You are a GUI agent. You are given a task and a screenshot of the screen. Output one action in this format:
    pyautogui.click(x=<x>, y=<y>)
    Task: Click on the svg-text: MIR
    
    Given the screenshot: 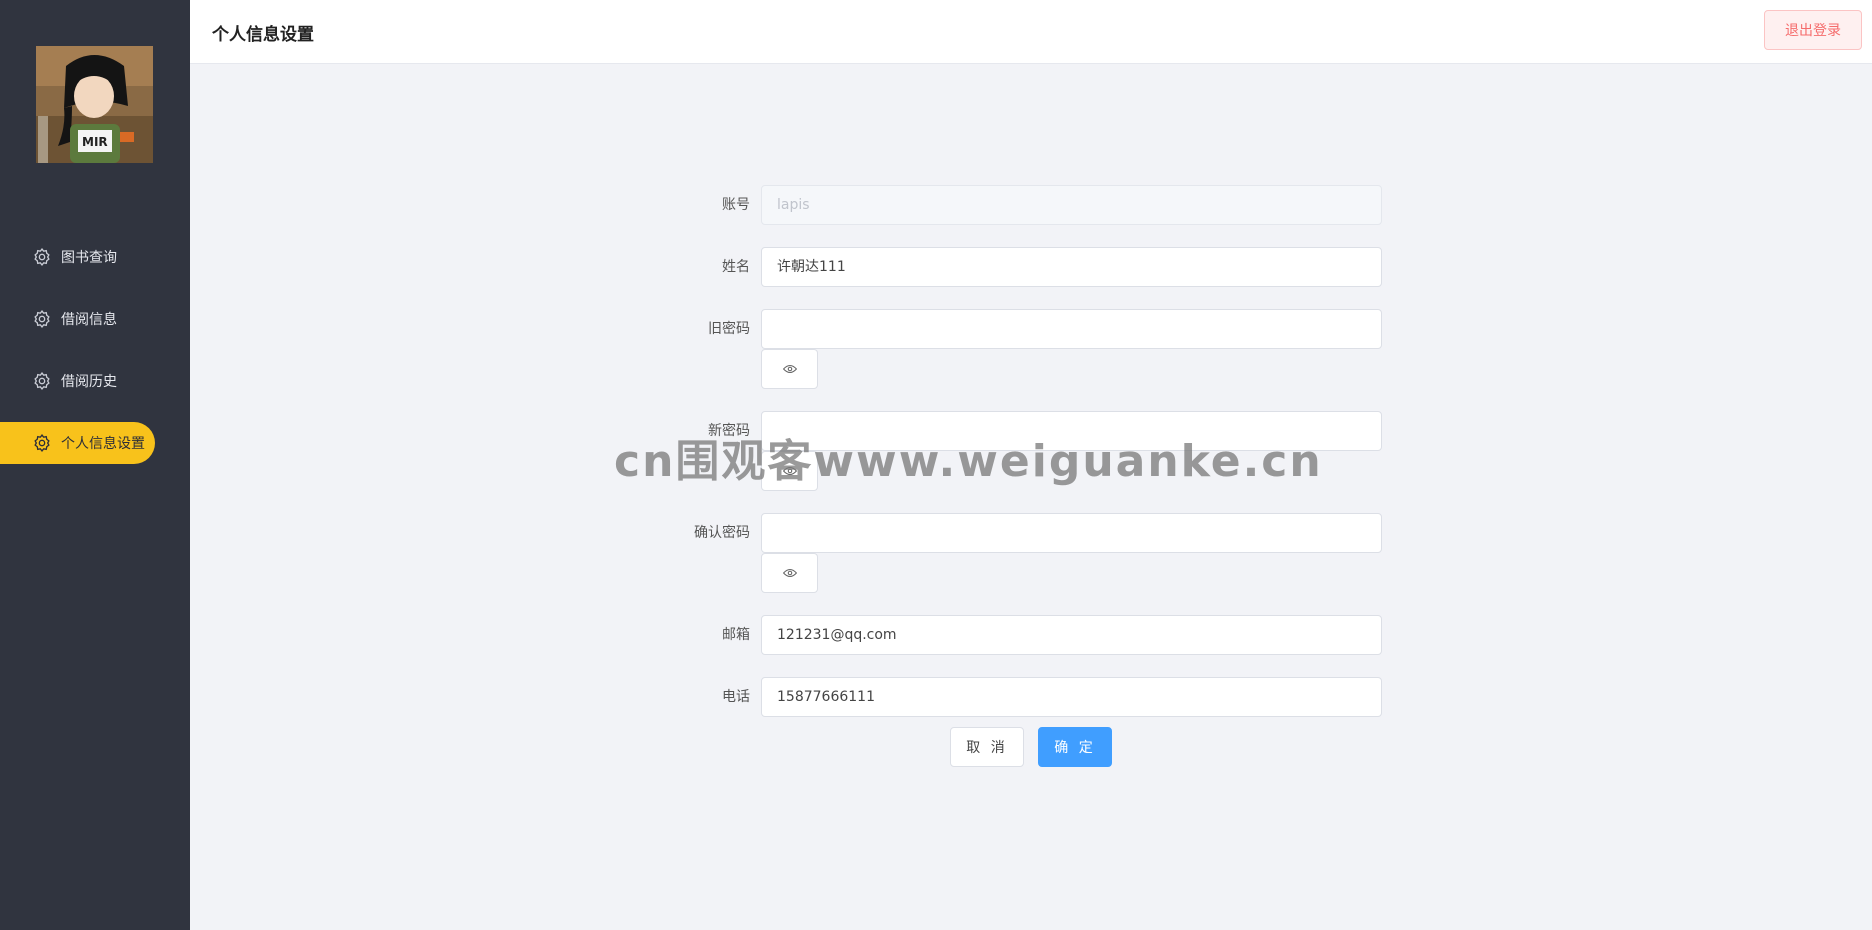 What is the action you would take?
    pyautogui.click(x=95, y=142)
    